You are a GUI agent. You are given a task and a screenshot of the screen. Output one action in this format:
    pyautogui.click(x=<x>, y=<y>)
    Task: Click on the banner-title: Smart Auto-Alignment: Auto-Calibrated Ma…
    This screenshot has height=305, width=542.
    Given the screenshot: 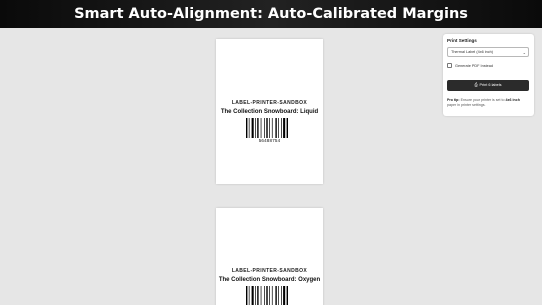 What is the action you would take?
    pyautogui.click(x=271, y=14)
    